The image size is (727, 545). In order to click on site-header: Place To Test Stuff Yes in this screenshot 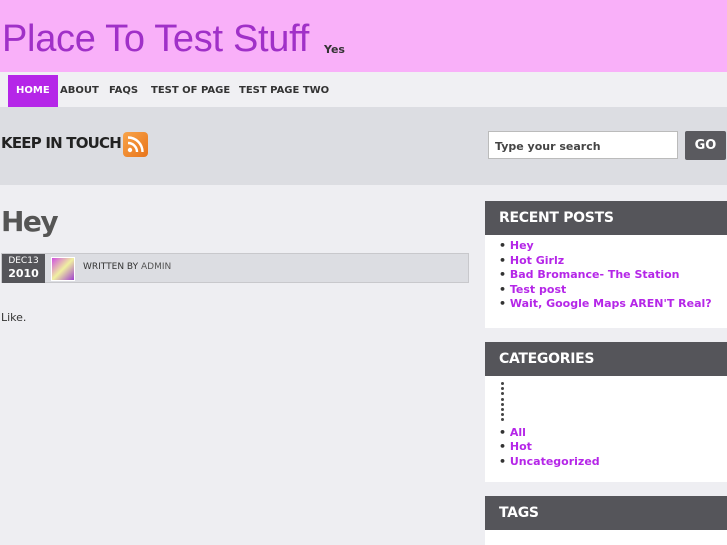, I will do `click(363, 36)`.